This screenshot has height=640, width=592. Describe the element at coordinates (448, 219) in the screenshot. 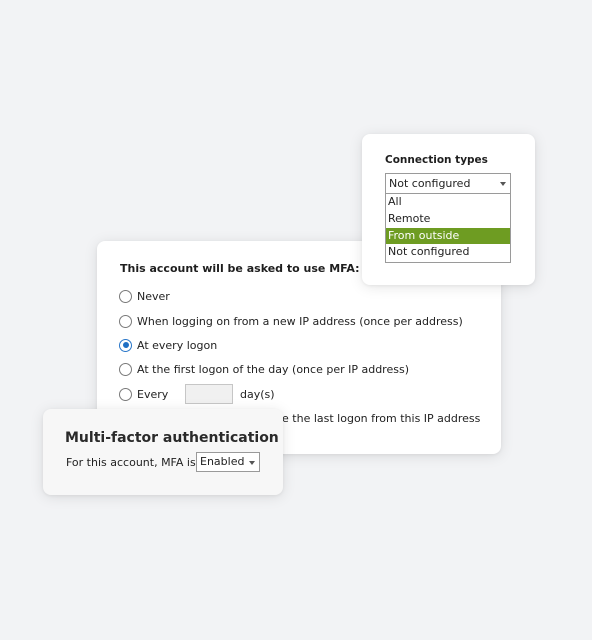

I see `dropdown-option-remote: Remote` at that location.